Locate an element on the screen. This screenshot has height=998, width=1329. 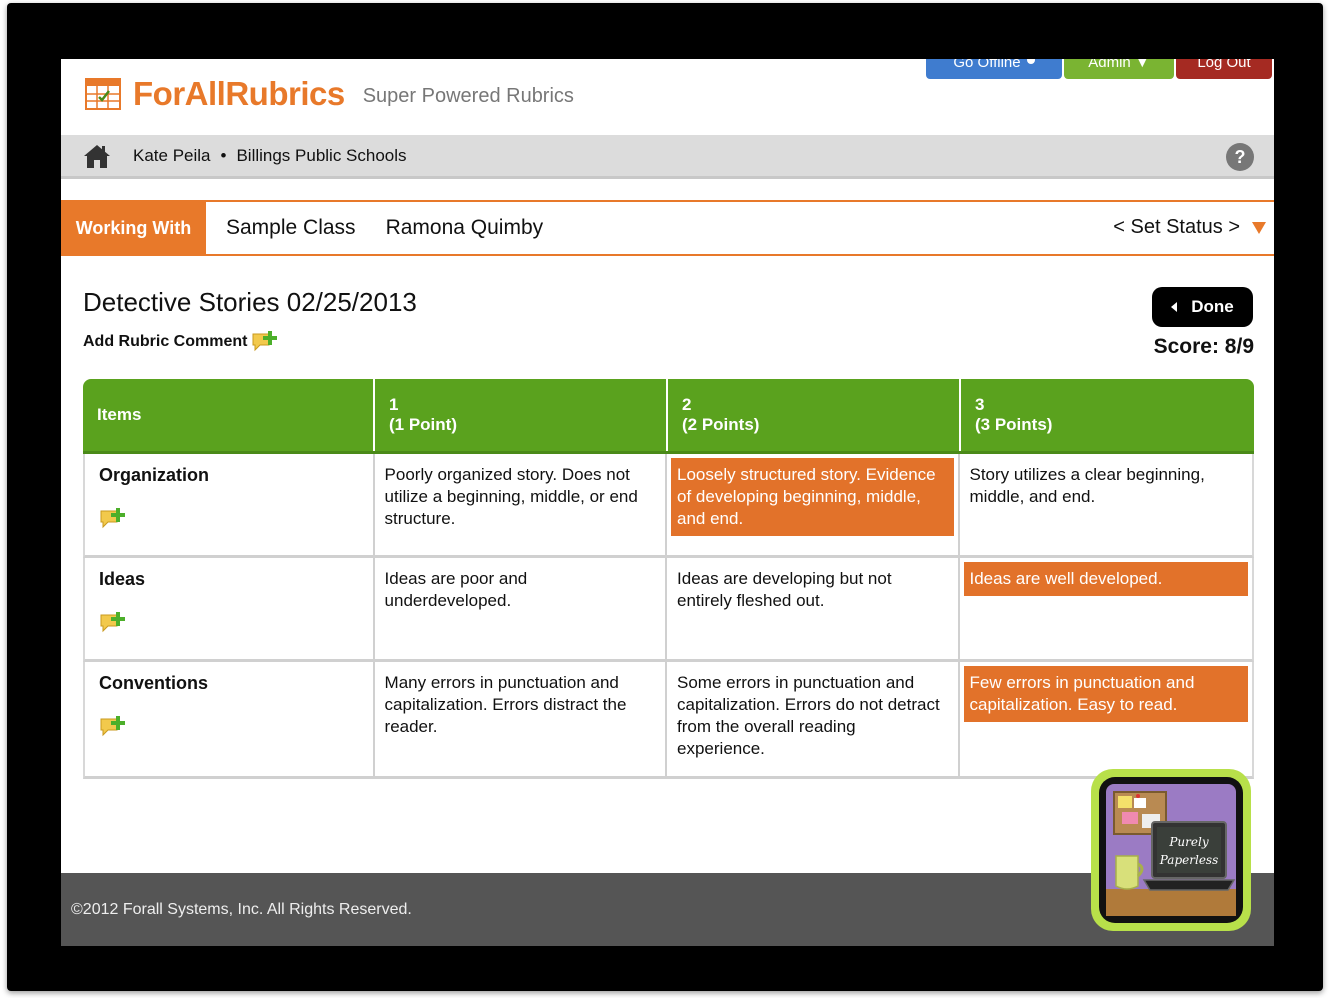
done-button: Done is located at coordinates (1202, 307).